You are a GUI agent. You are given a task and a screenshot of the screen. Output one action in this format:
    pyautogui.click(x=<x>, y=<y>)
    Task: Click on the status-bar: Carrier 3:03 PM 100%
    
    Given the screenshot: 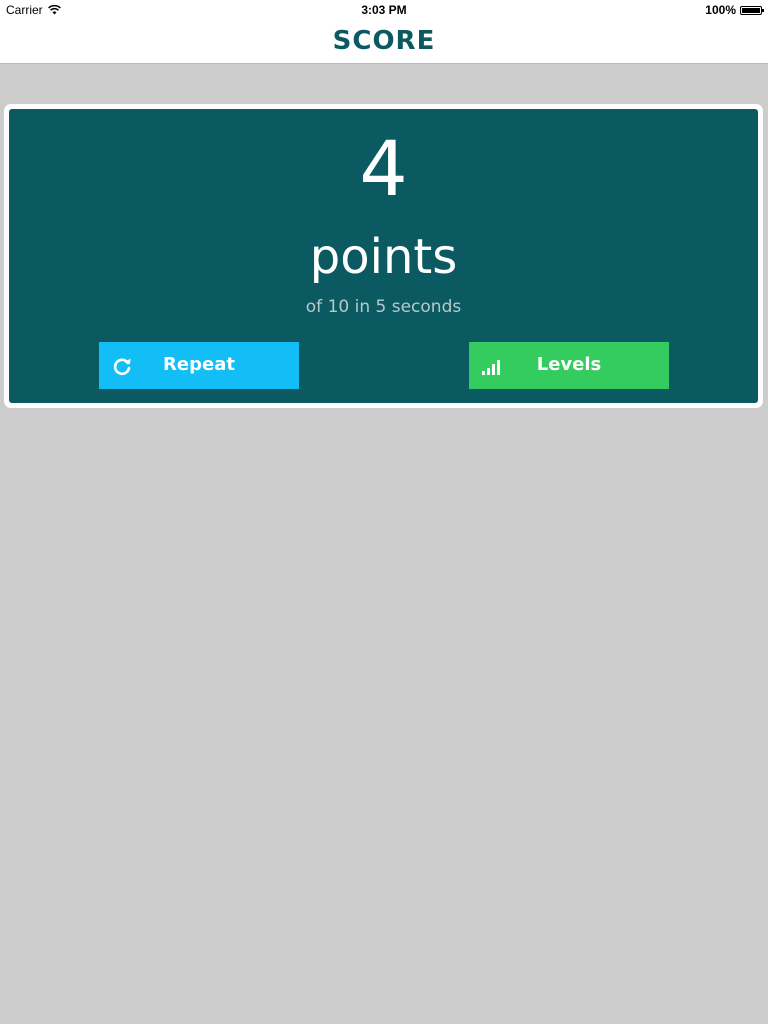 What is the action you would take?
    pyautogui.click(x=384, y=10)
    